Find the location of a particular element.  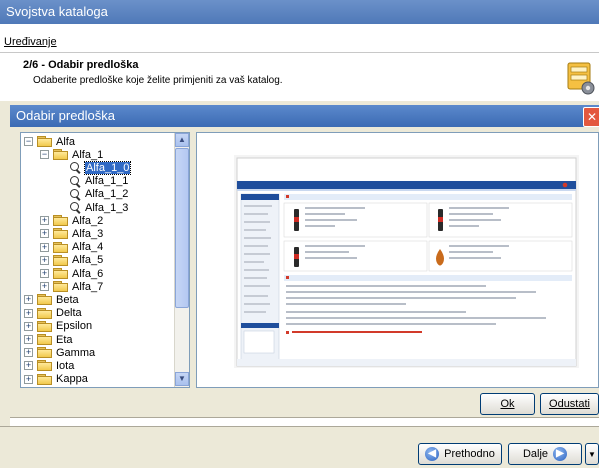

tree-item: Alfa_1_3 is located at coordinates (92, 207).